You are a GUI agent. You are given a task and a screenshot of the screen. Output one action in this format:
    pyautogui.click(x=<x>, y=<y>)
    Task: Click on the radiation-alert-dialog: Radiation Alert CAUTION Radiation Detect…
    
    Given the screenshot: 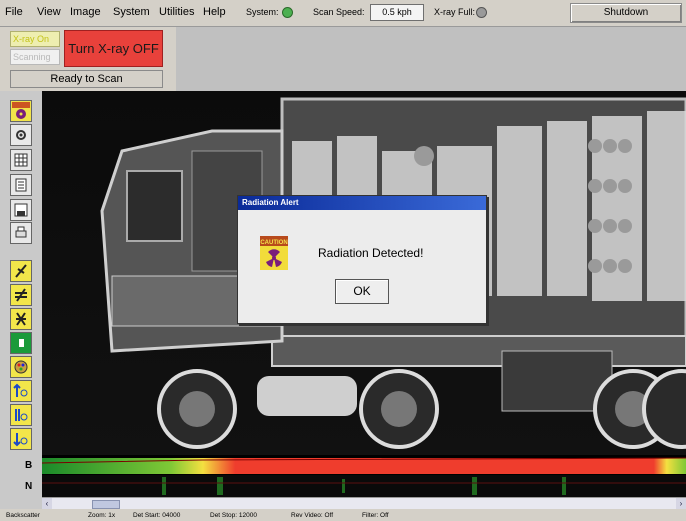 What is the action you would take?
    pyautogui.click(x=362, y=259)
    